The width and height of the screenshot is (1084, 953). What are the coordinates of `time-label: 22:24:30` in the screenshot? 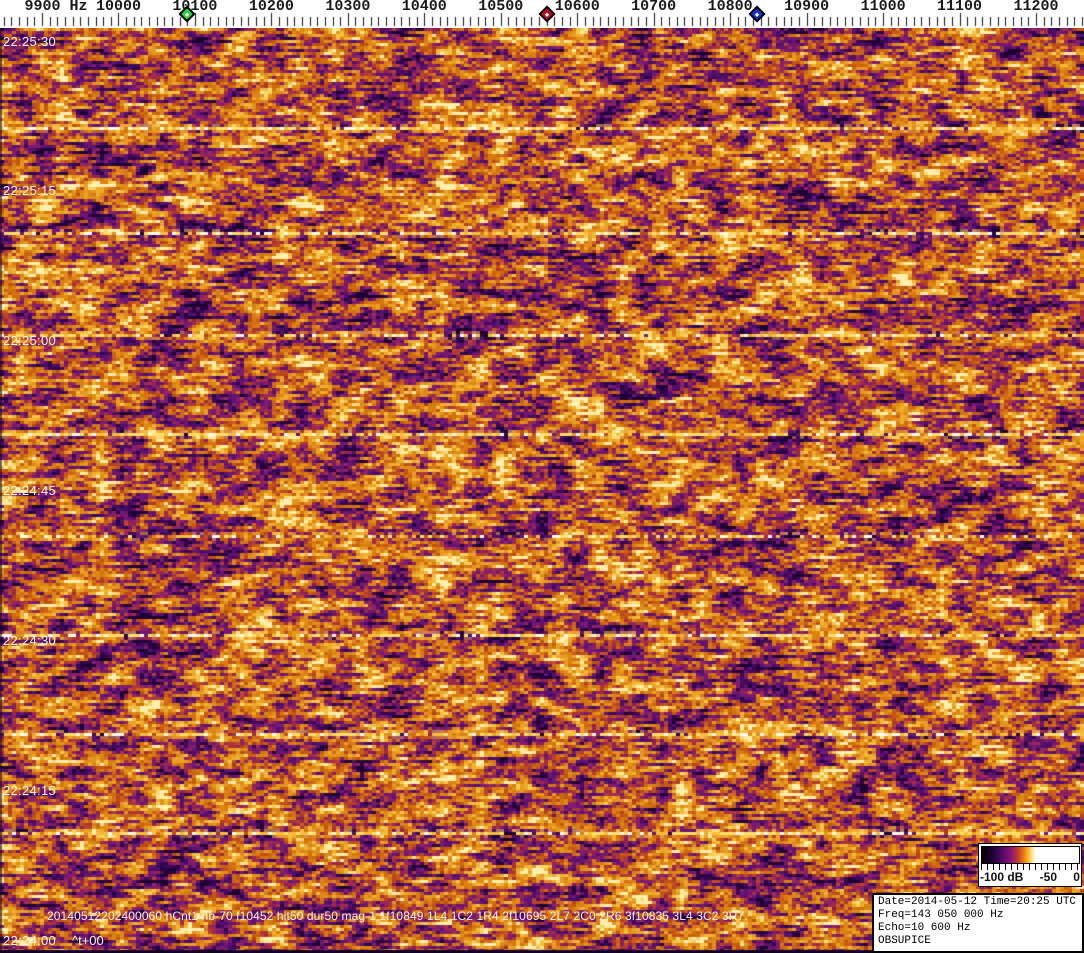 It's located at (30, 640).